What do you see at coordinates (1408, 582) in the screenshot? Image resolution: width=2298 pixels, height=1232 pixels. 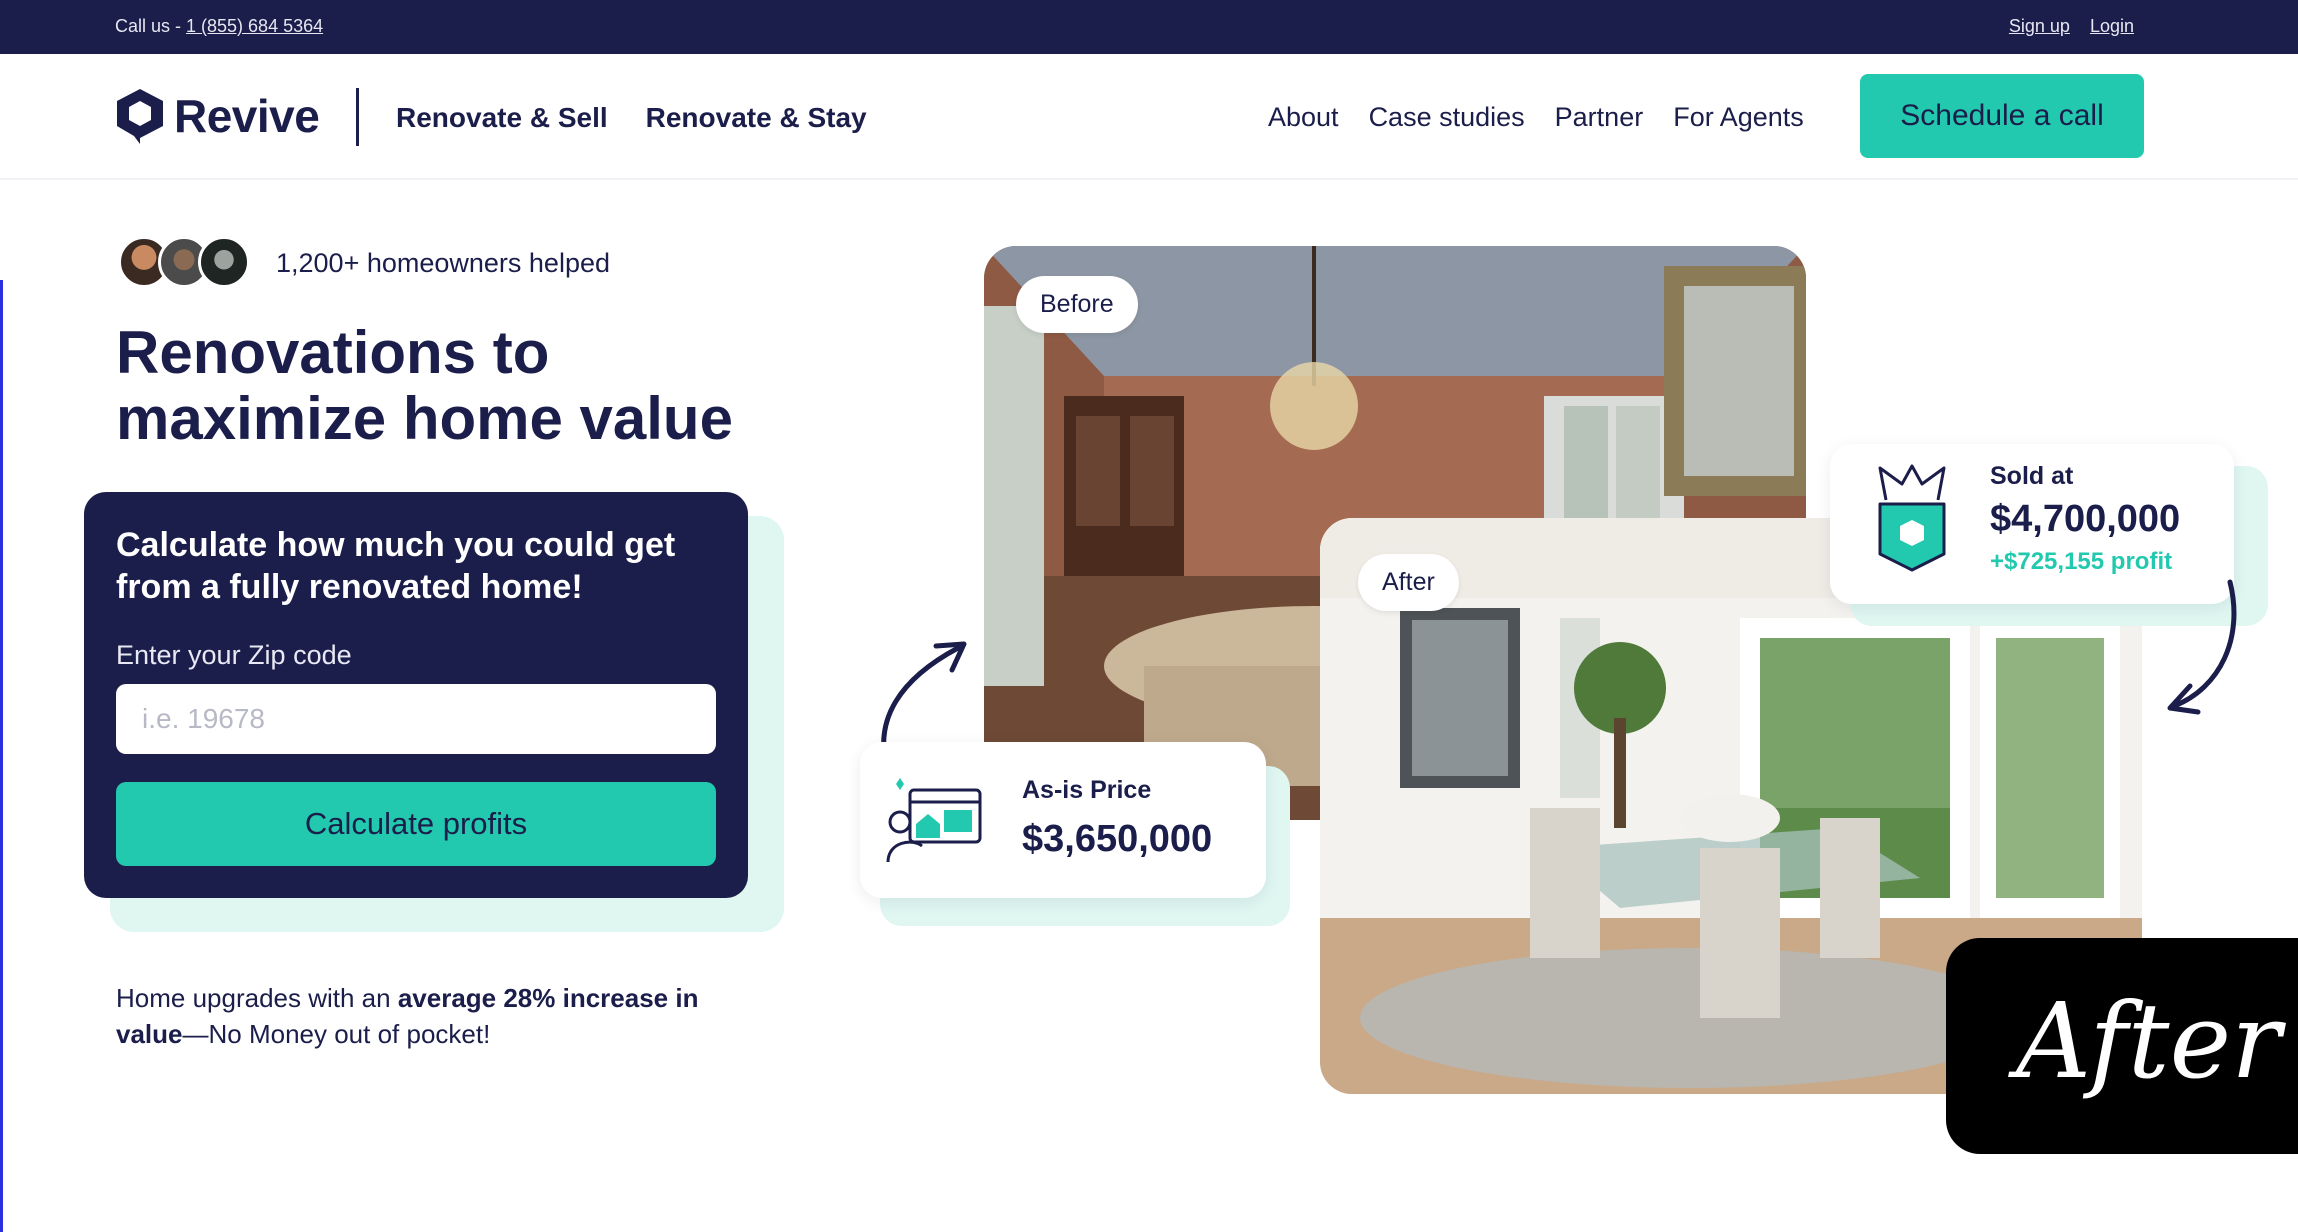 I see `after-tag: After` at bounding box center [1408, 582].